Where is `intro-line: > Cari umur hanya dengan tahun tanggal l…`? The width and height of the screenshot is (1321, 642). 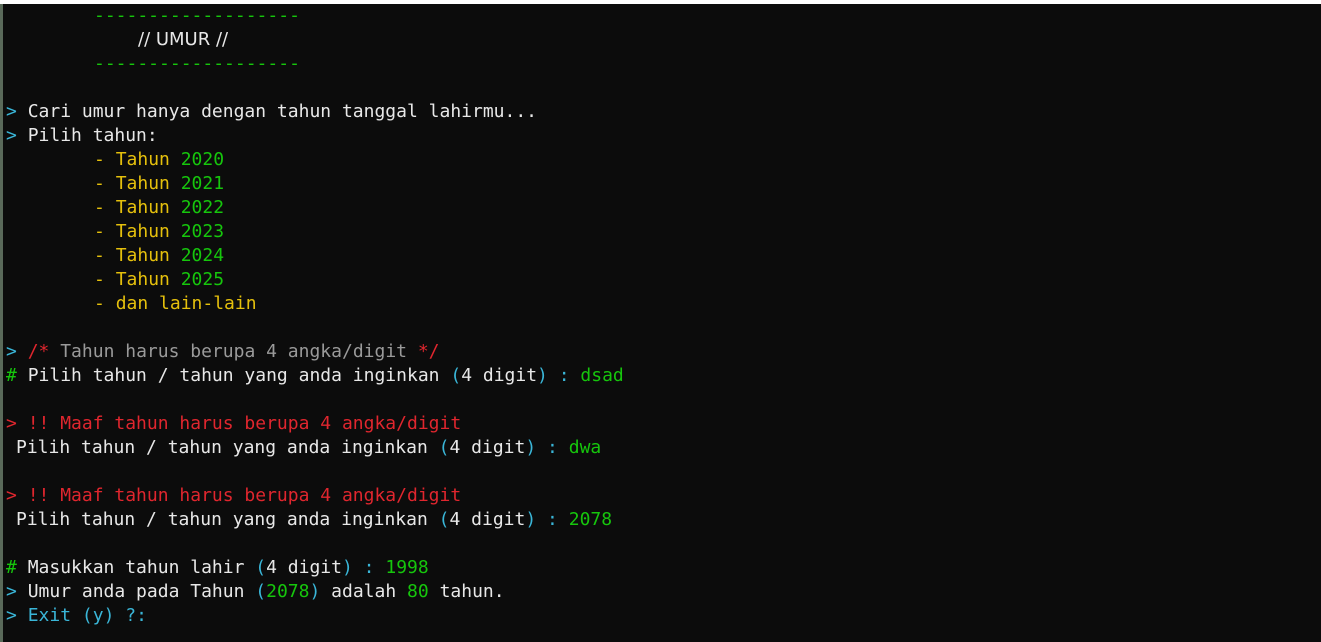 intro-line: > Cari umur hanya dengan tahun tanggal l… is located at coordinates (272, 111).